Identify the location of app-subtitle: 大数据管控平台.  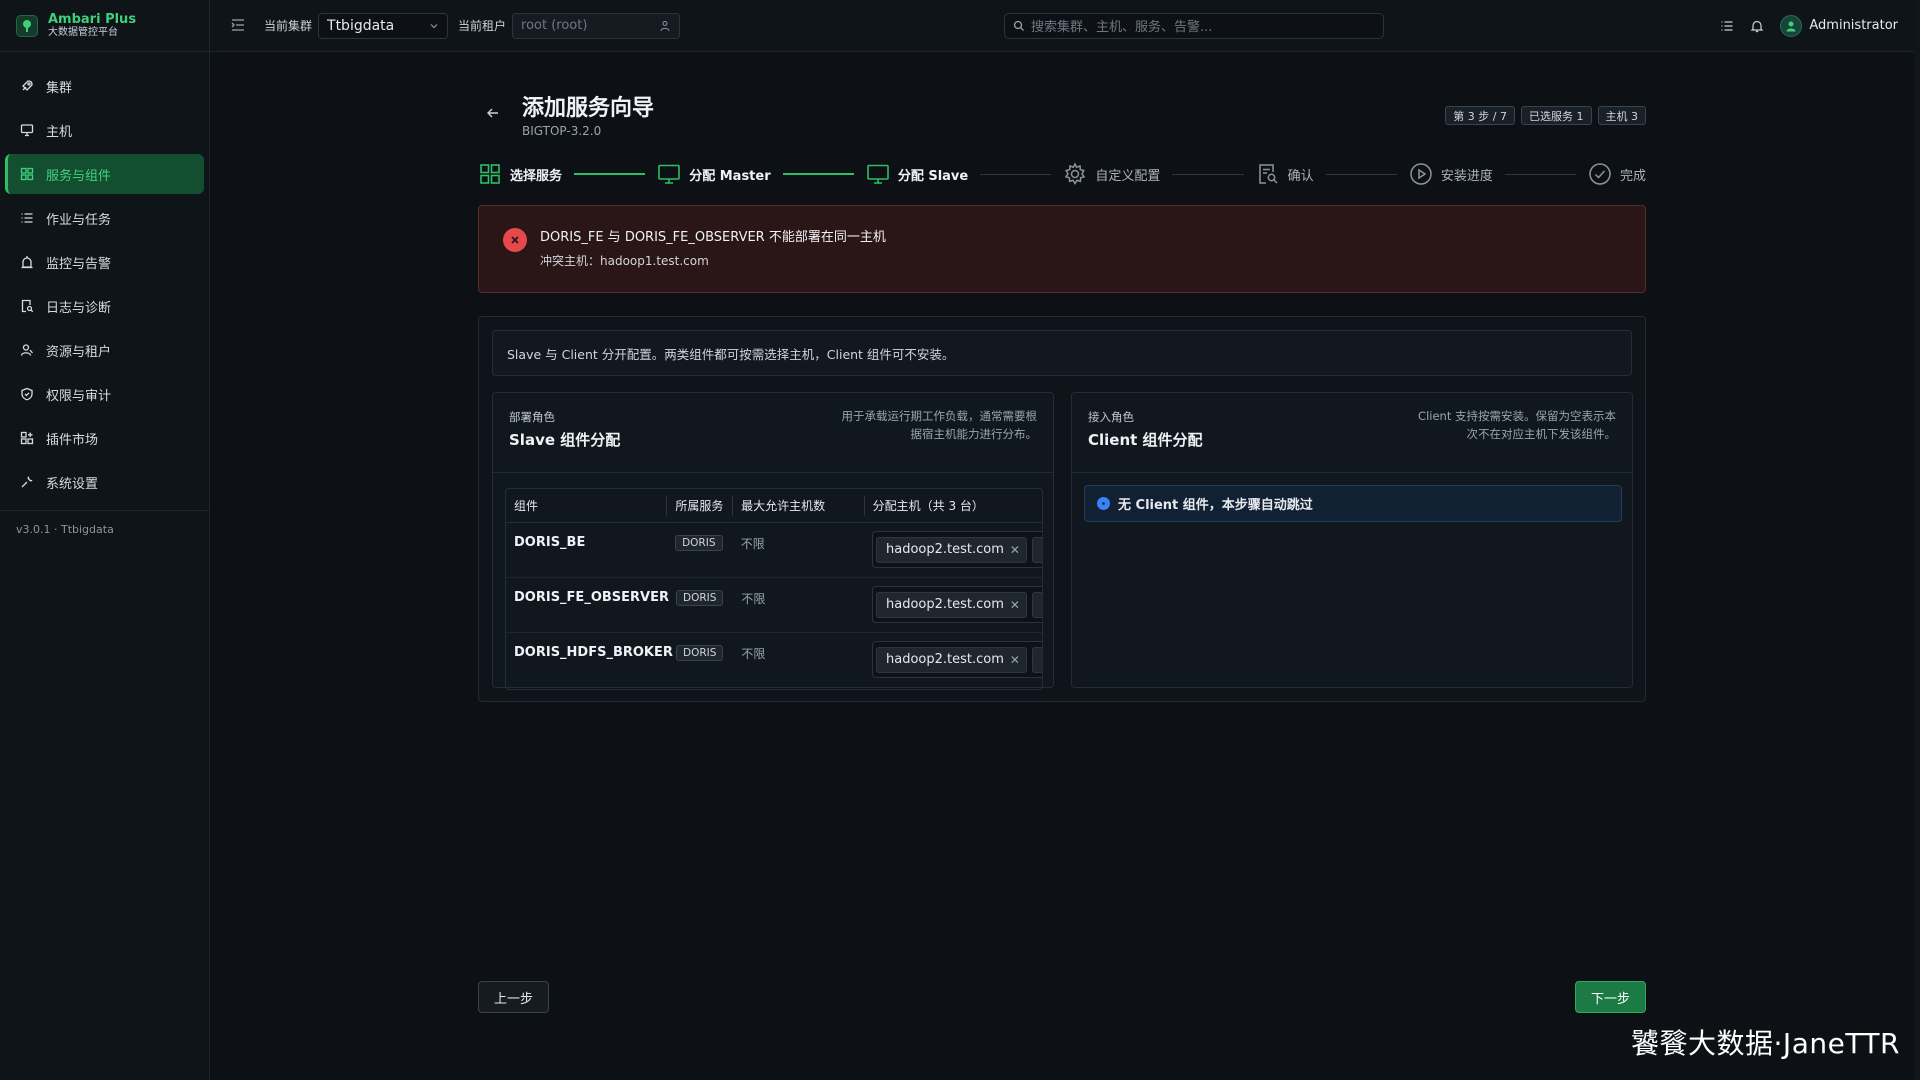
(83, 32).